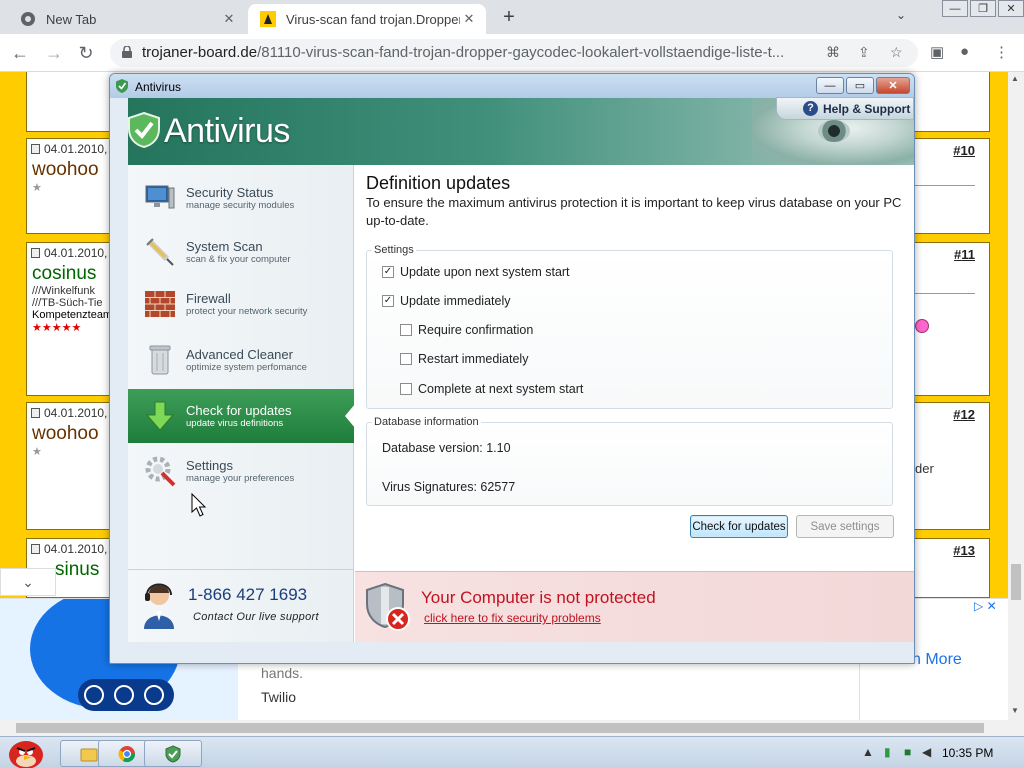 Image resolution: width=1024 pixels, height=768 pixels. What do you see at coordinates (964, 550) in the screenshot?
I see `post-number: #13` at bounding box center [964, 550].